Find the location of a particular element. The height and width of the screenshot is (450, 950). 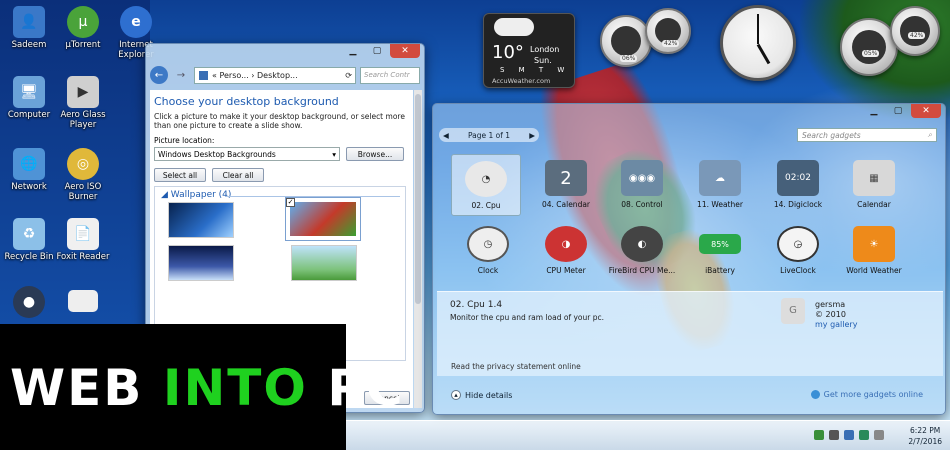

user-folder-icon: 👤 is located at coordinates (29, 22).